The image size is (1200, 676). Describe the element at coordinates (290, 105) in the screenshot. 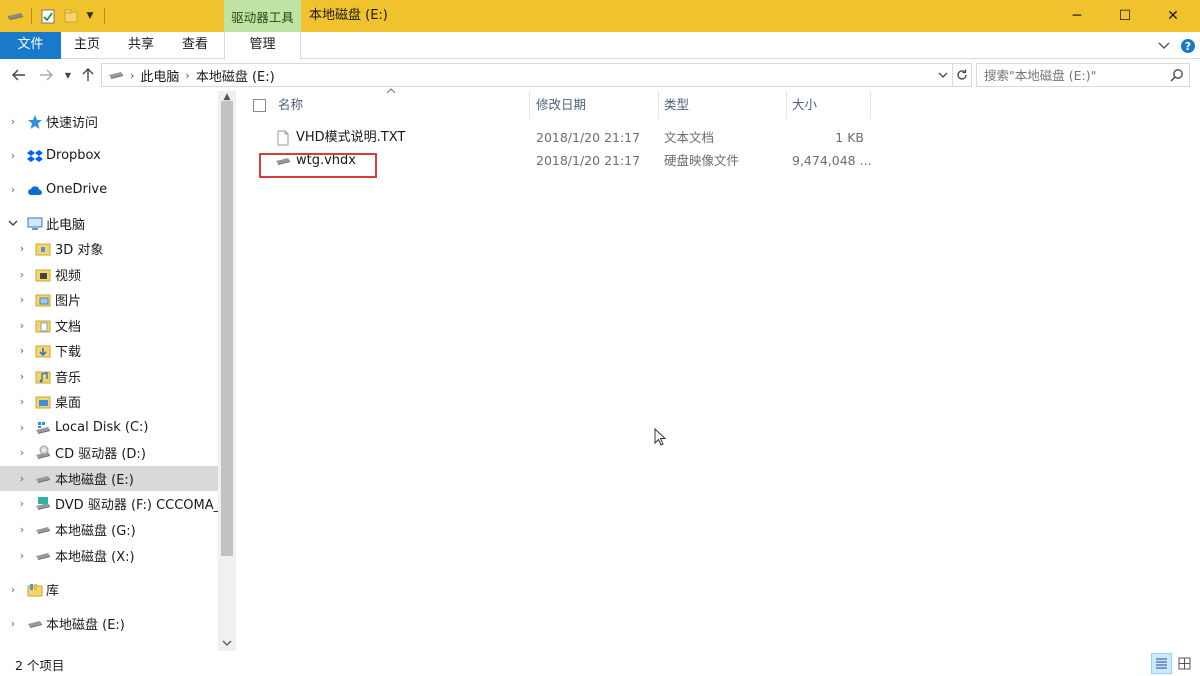

I see `column-header-name: 名称` at that location.